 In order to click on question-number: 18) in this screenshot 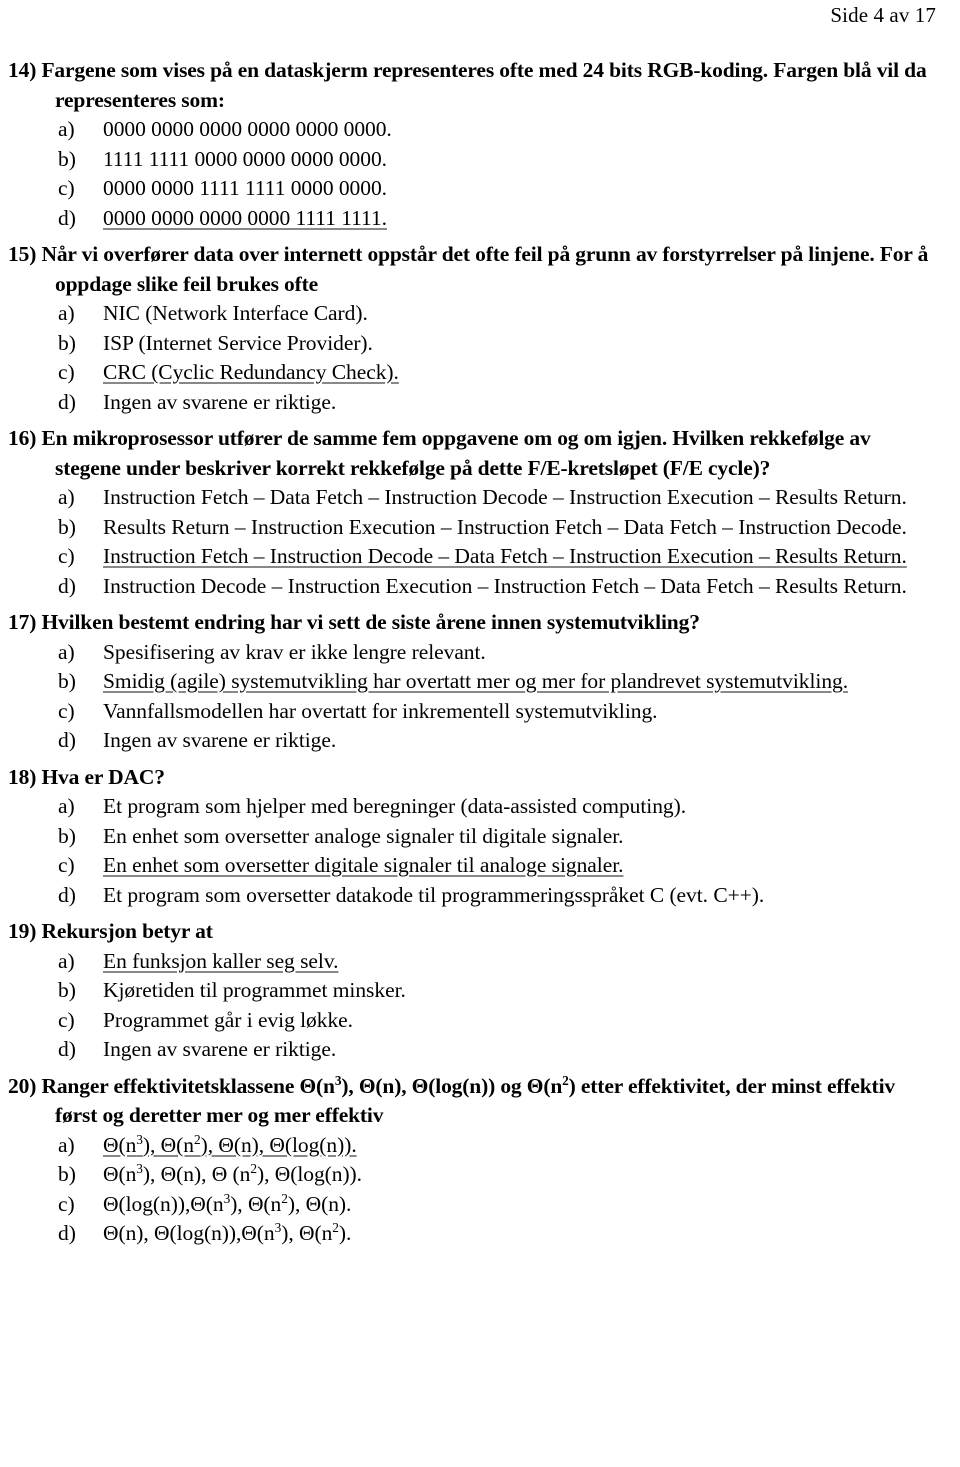, I will do `click(22, 776)`.